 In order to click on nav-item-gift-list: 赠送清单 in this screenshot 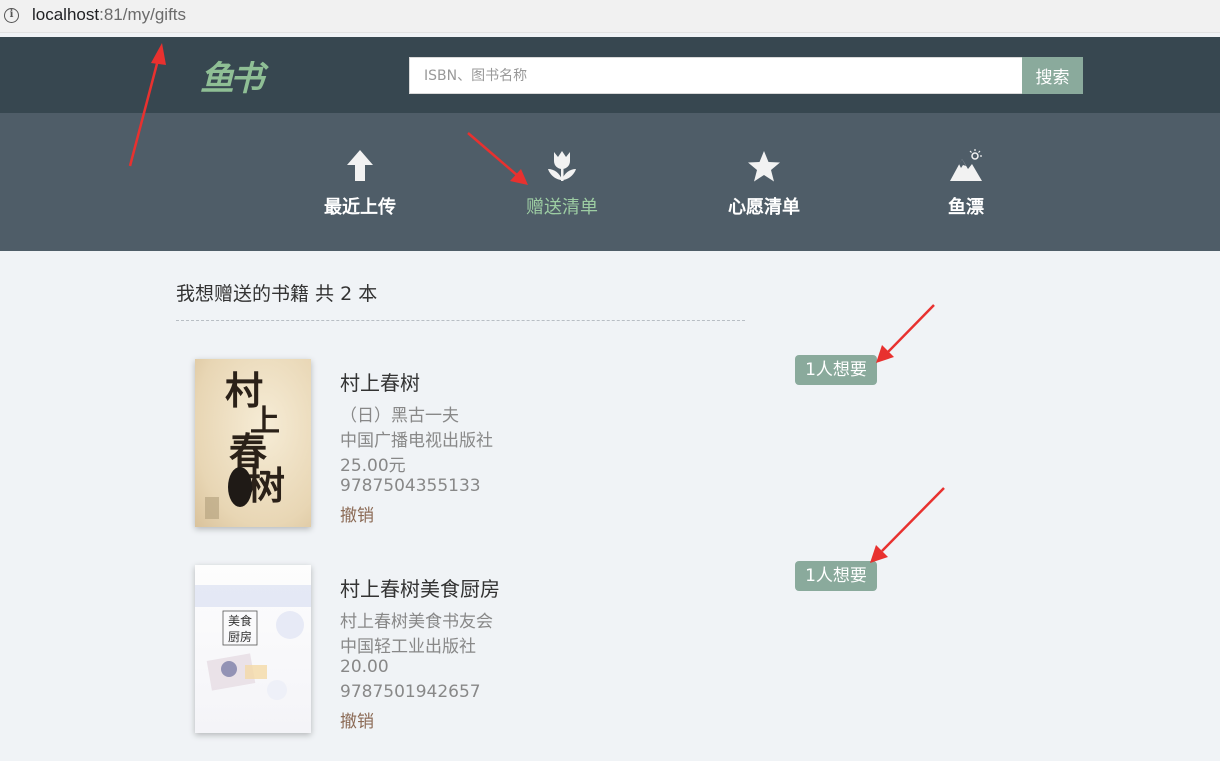, I will do `click(562, 183)`.